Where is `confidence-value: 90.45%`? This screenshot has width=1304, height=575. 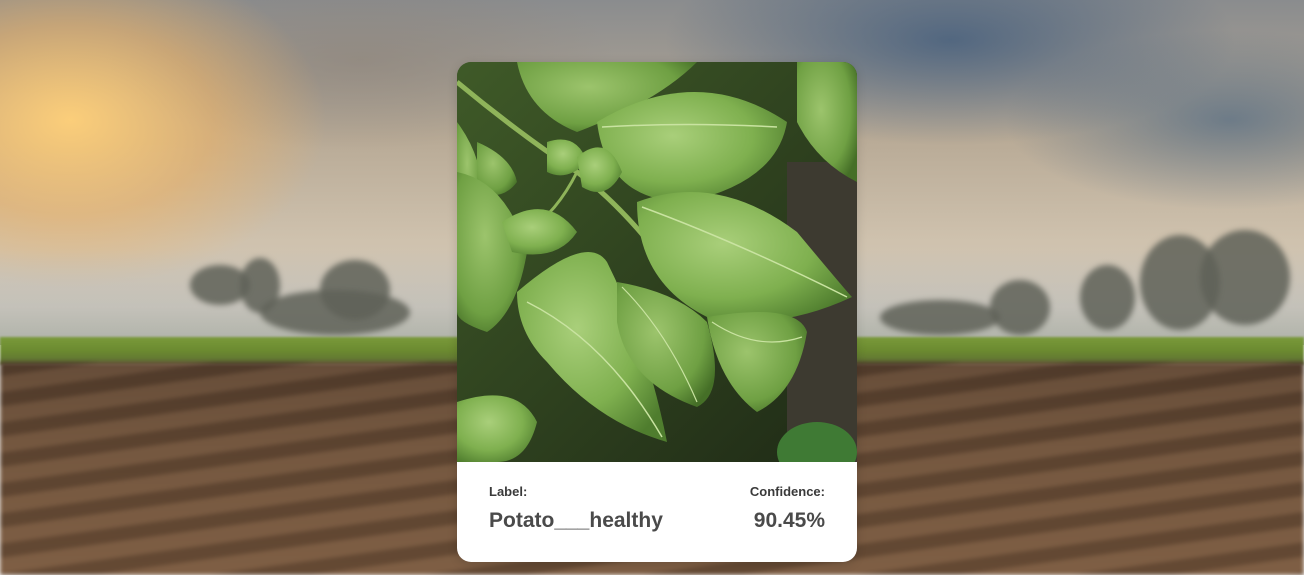 confidence-value: 90.45% is located at coordinates (789, 520).